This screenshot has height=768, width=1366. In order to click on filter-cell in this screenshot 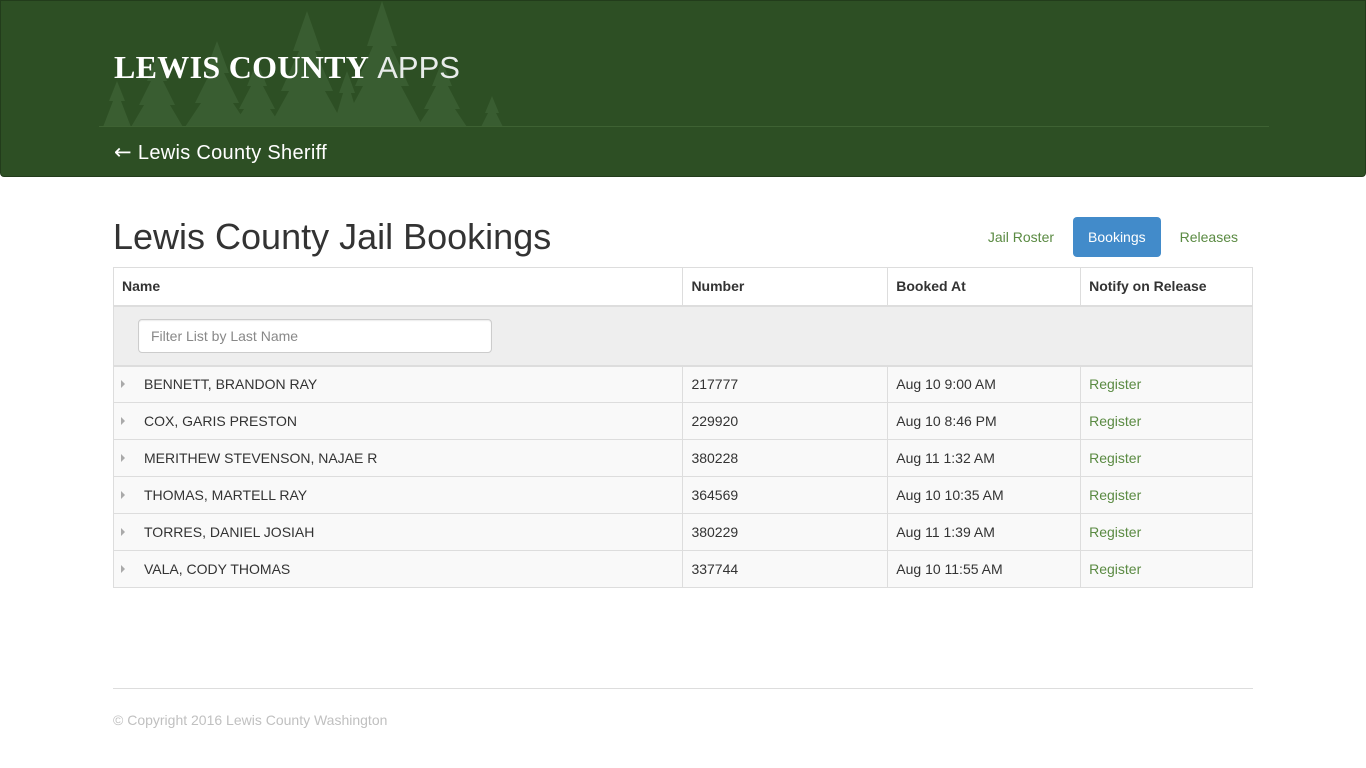, I will do `click(683, 336)`.